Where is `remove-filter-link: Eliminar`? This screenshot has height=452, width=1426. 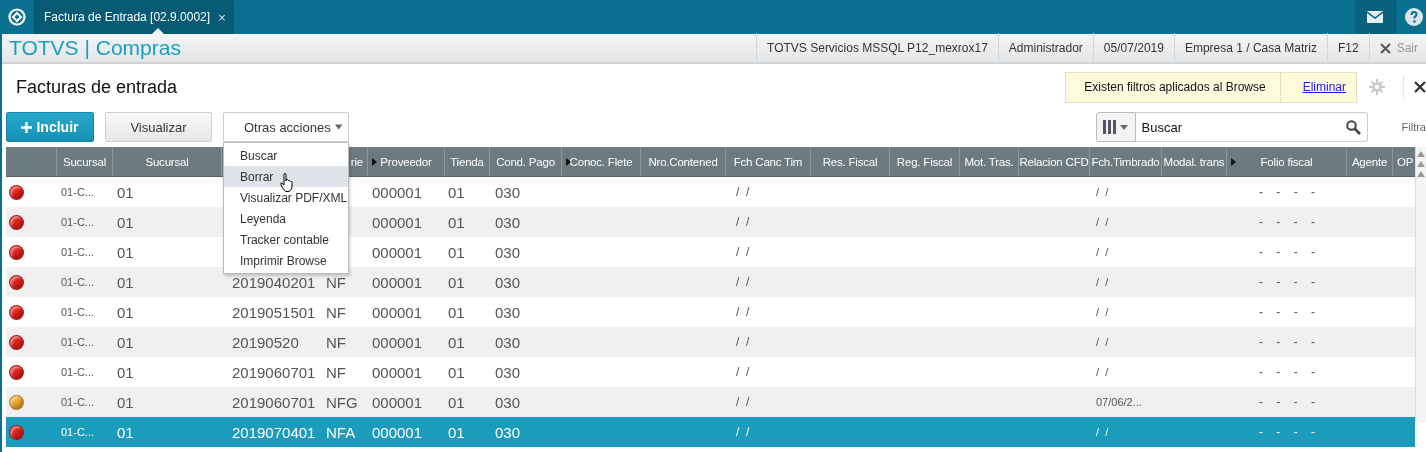
remove-filter-link: Eliminar is located at coordinates (1318, 87).